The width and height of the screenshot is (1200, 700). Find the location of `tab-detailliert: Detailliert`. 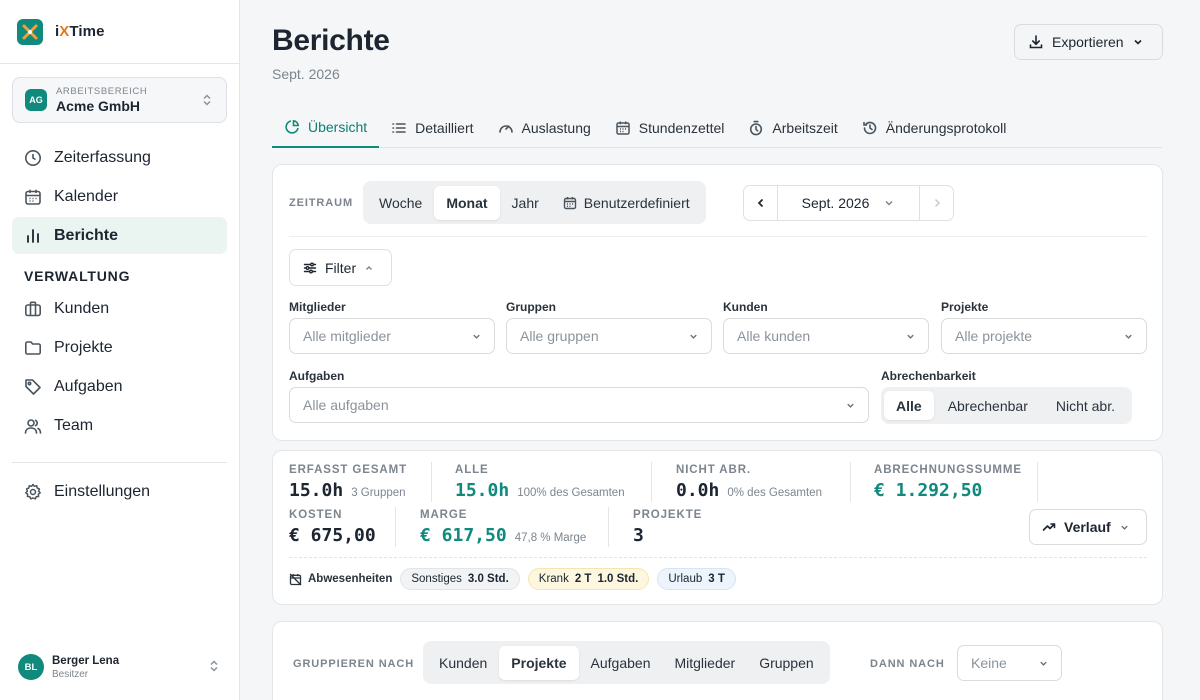

tab-detailliert: Detailliert is located at coordinates (432, 128).